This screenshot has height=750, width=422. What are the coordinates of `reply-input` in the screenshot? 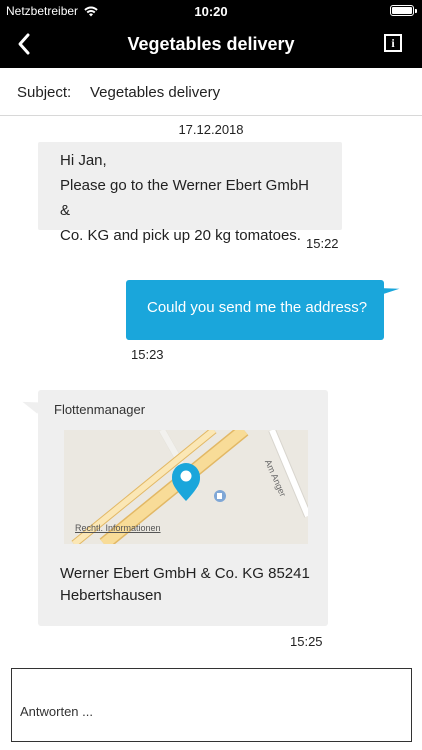 It's located at (205, 711).